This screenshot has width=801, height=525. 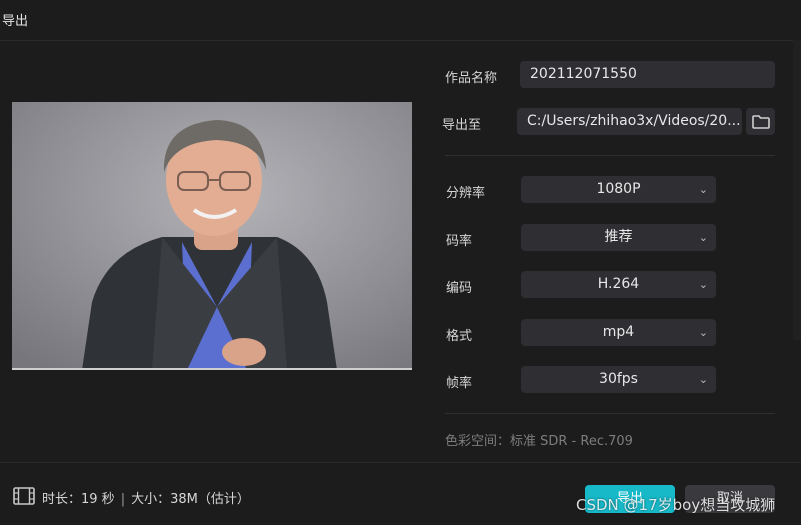 I want to click on export-info: 时长：19 秒 | 大小：38M（估计）, so click(x=146, y=497).